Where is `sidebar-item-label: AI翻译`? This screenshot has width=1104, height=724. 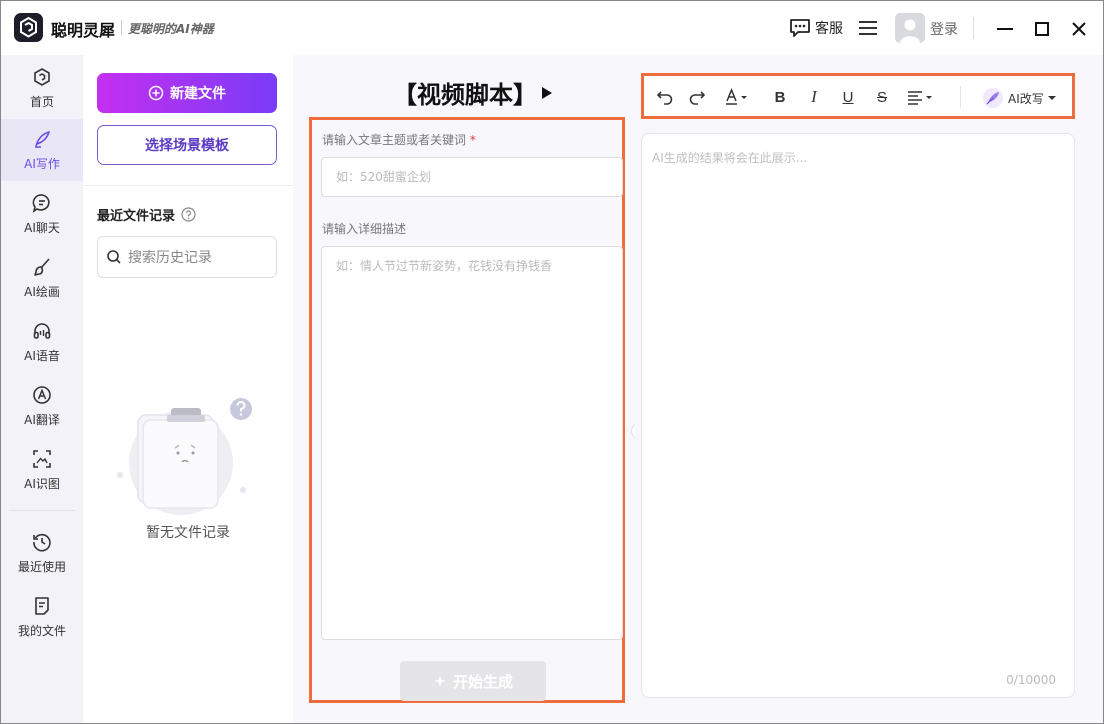
sidebar-item-label: AI翻译 is located at coordinates (42, 420).